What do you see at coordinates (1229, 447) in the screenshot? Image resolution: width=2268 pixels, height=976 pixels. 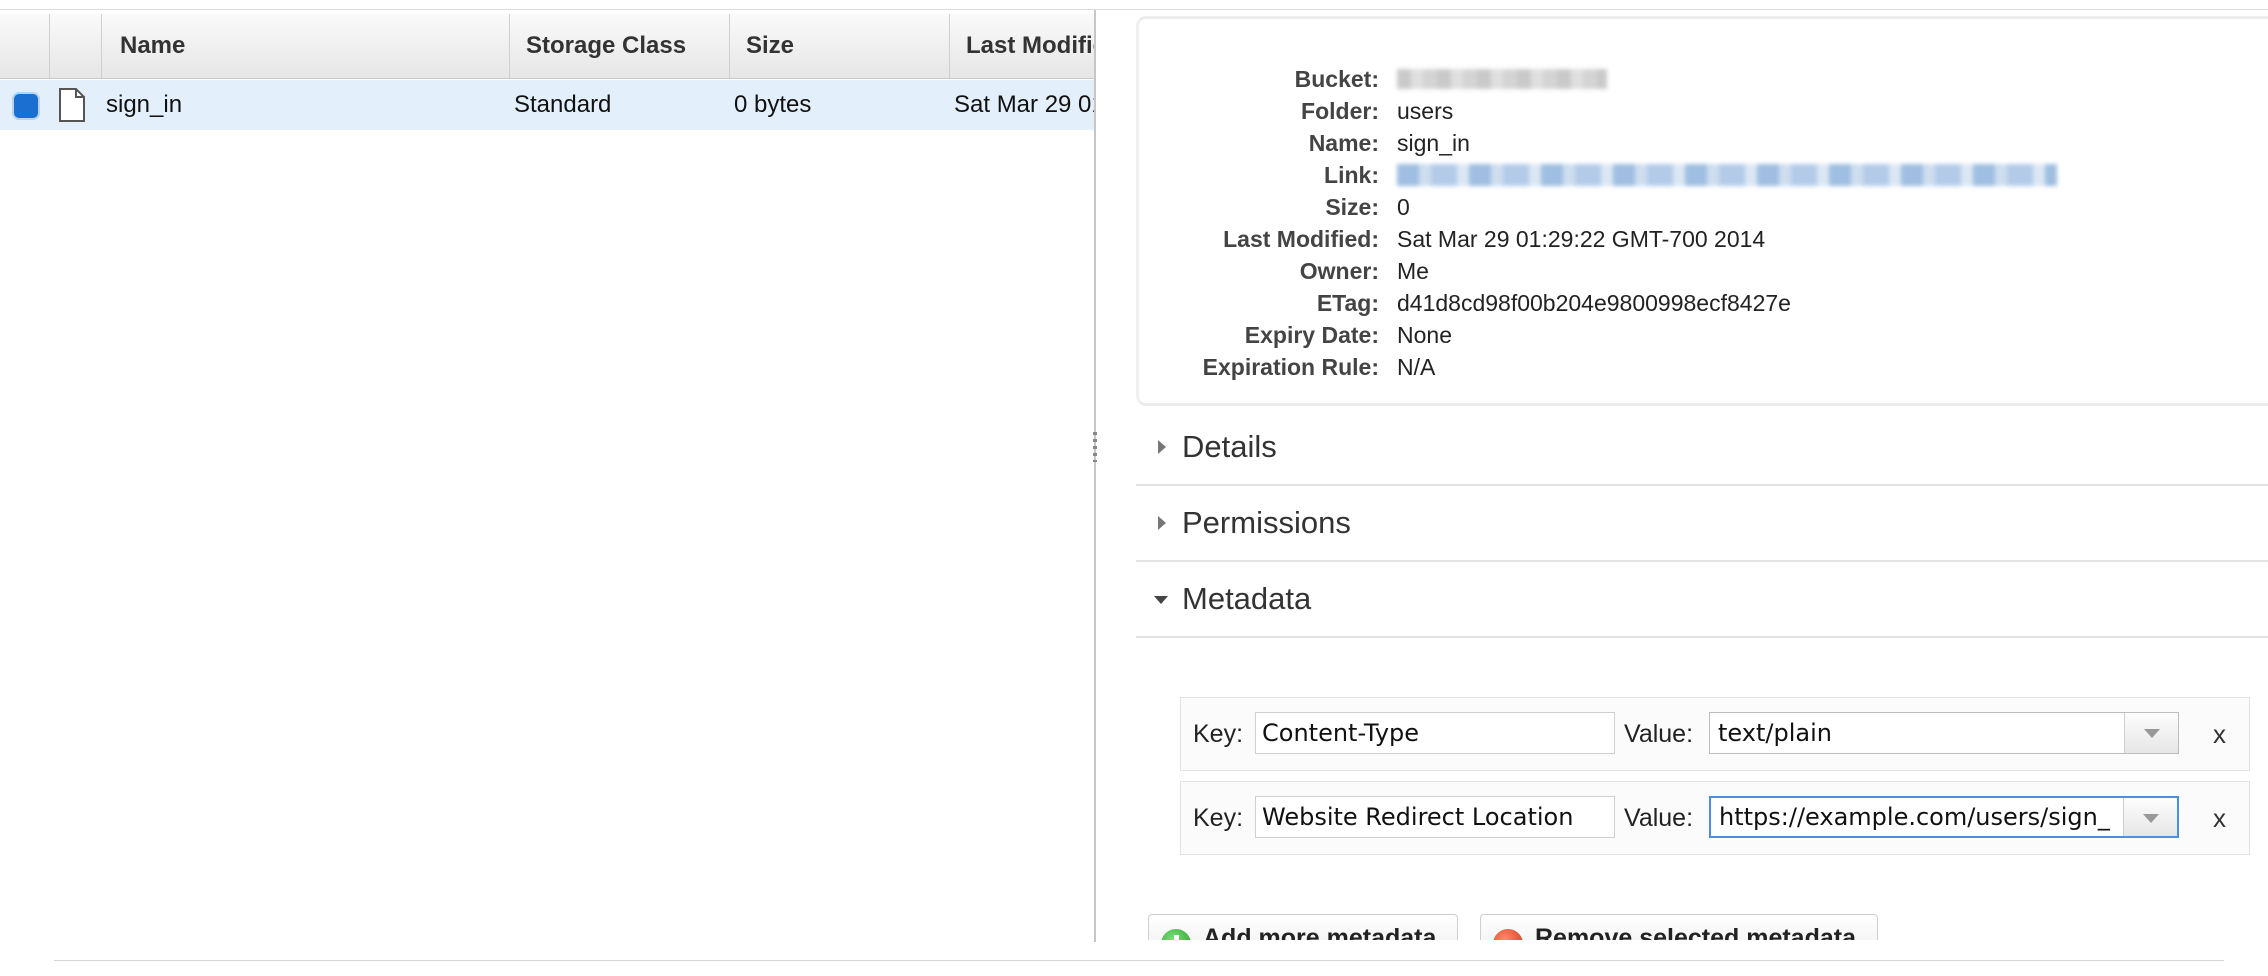 I see `section-details-title: Details` at bounding box center [1229, 447].